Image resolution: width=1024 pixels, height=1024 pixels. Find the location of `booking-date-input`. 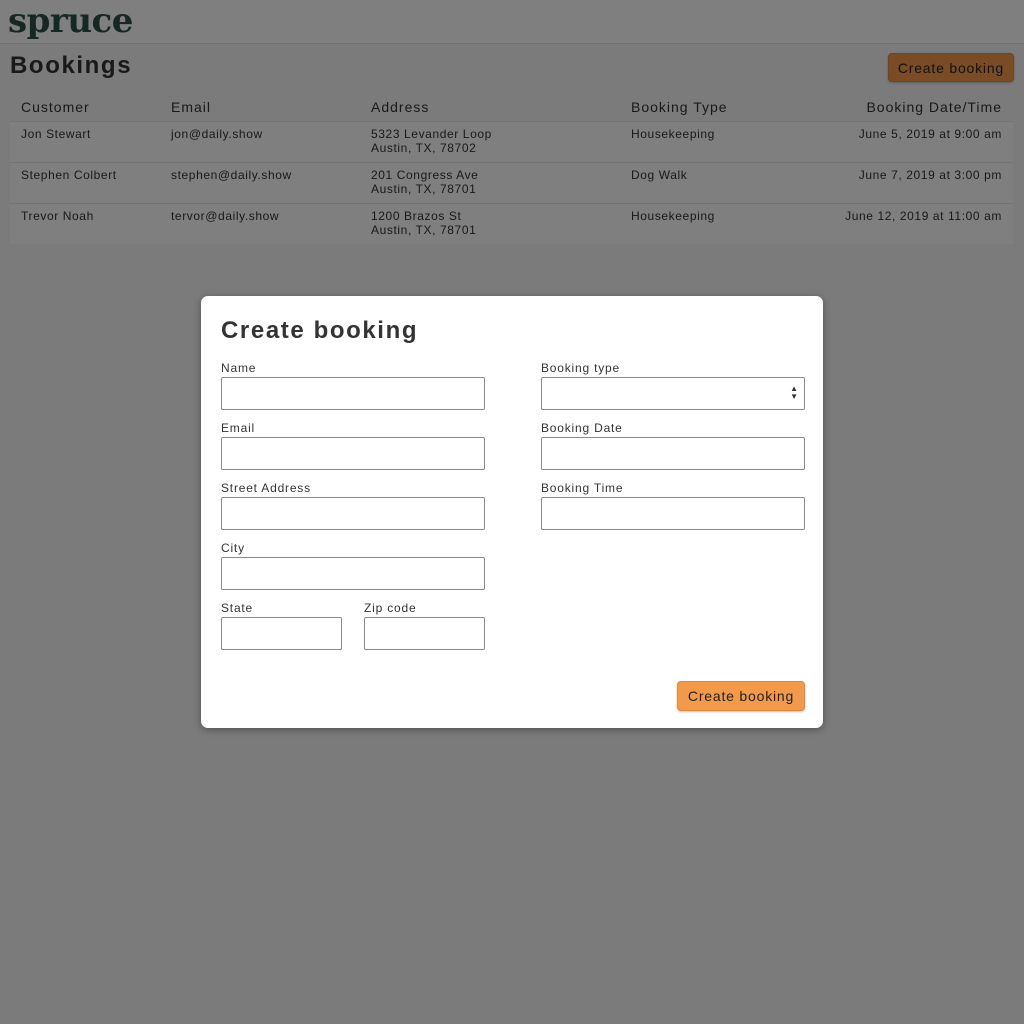

booking-date-input is located at coordinates (673, 453).